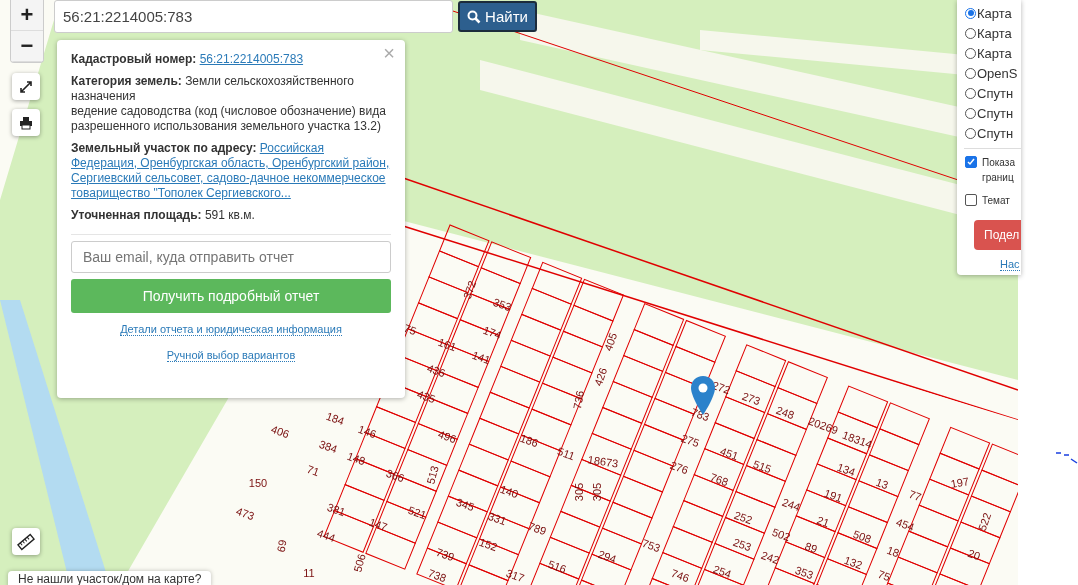  I want to click on parcel-number: 146, so click(367, 432).